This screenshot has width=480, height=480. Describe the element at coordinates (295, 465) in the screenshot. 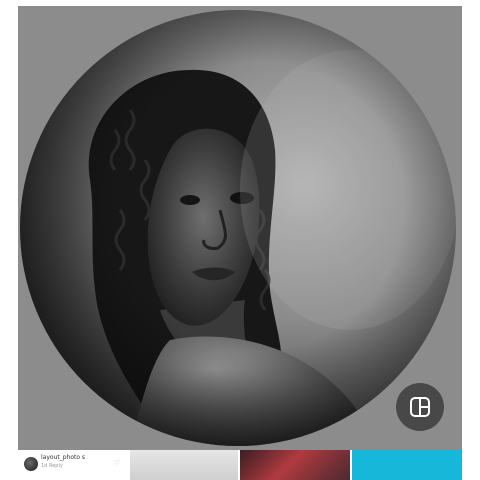

I see `thumbnail-red` at that location.